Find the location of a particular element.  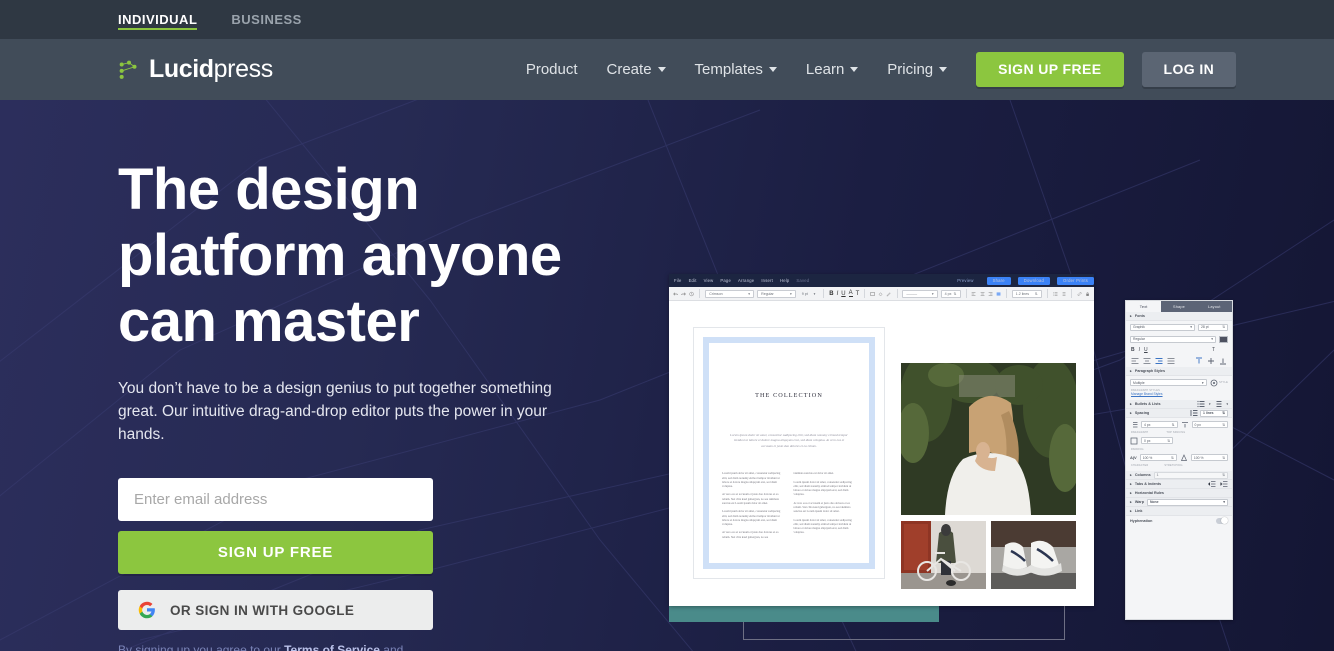

nav-item-learn: Learn is located at coordinates (832, 69).